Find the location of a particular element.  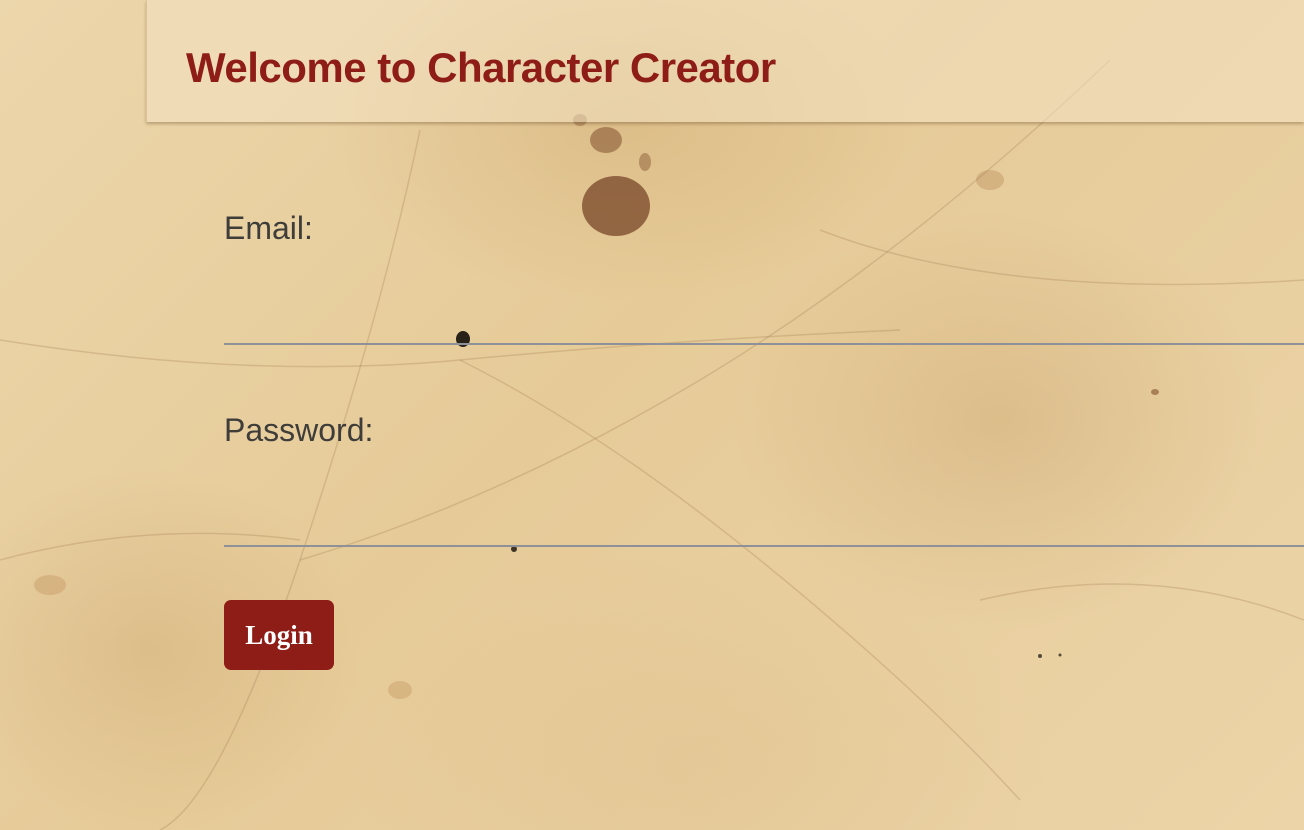

password-field is located at coordinates (764, 525).